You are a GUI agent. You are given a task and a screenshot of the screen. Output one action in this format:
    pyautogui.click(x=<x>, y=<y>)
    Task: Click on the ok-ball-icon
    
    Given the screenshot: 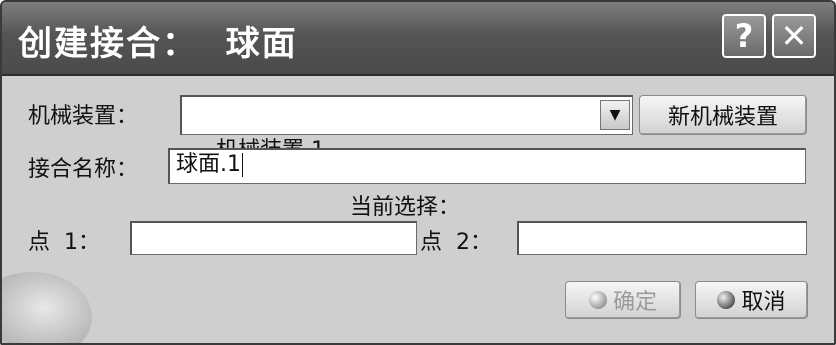 What is the action you would take?
    pyautogui.click(x=597, y=300)
    